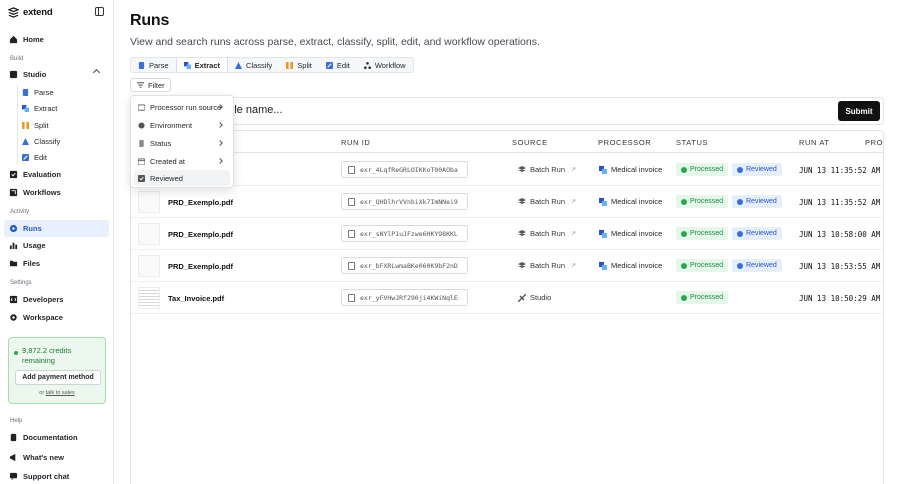  What do you see at coordinates (40, 157) in the screenshot?
I see `sidebar-subitem-label: Edit` at bounding box center [40, 157].